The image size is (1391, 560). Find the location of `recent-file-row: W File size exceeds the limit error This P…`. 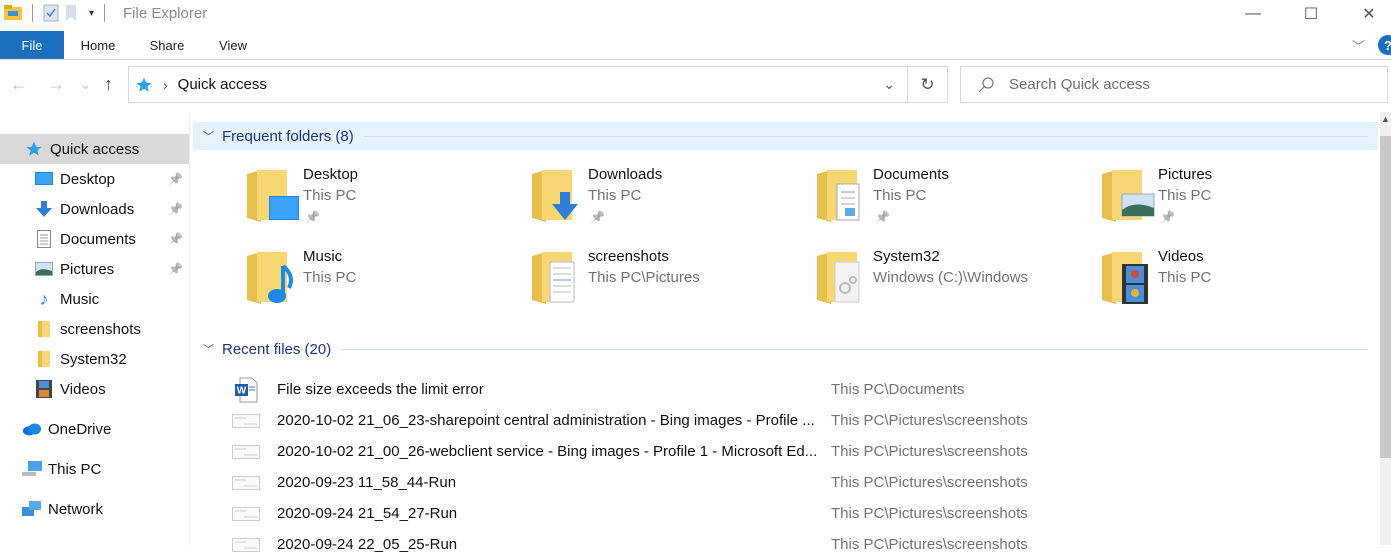

recent-file-row: W File size exceeds the limit error This P… is located at coordinates (801, 389).